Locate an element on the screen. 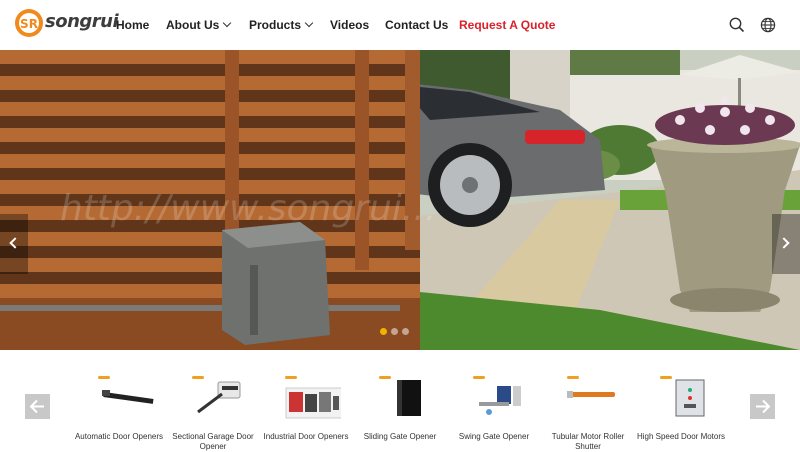 The image size is (800, 452). nav-request-quote: Request A Quote is located at coordinates (507, 25).